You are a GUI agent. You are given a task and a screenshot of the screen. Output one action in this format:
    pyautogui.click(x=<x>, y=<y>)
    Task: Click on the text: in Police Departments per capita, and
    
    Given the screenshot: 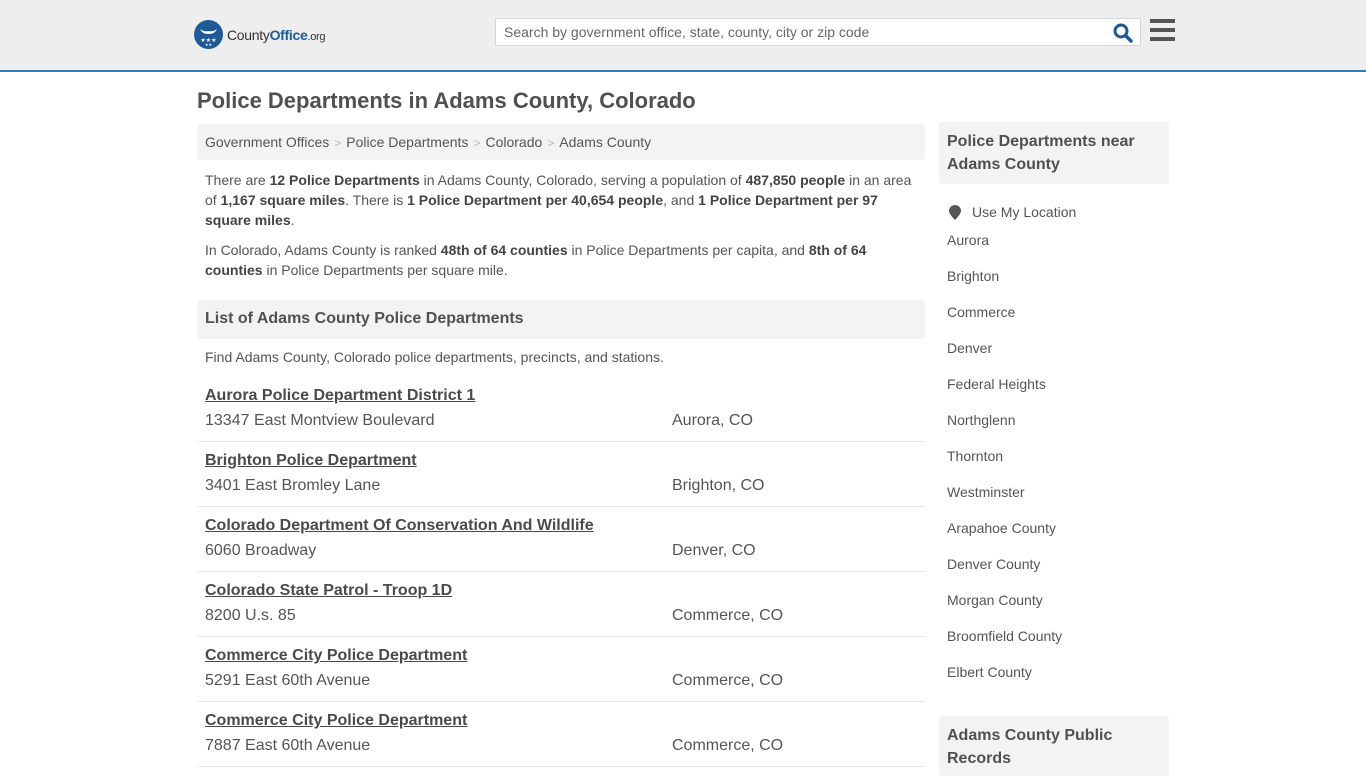 What is the action you would take?
    pyautogui.click(x=688, y=250)
    